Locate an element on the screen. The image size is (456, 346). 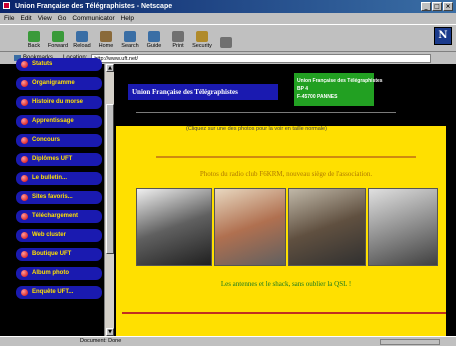
toolbar-button-back: Back is located at coordinates (34, 38).